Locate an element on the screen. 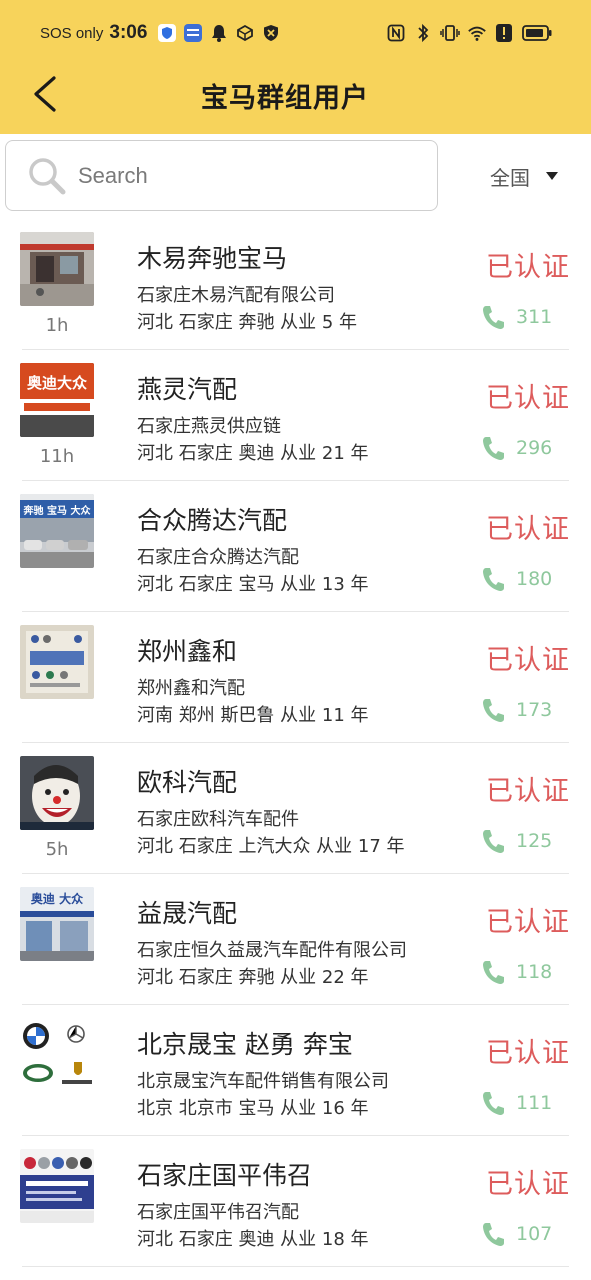 The image size is (591, 1280). user-meta: 河北 石家庄 上汽大众 从业 17 年 is located at coordinates (271, 846).